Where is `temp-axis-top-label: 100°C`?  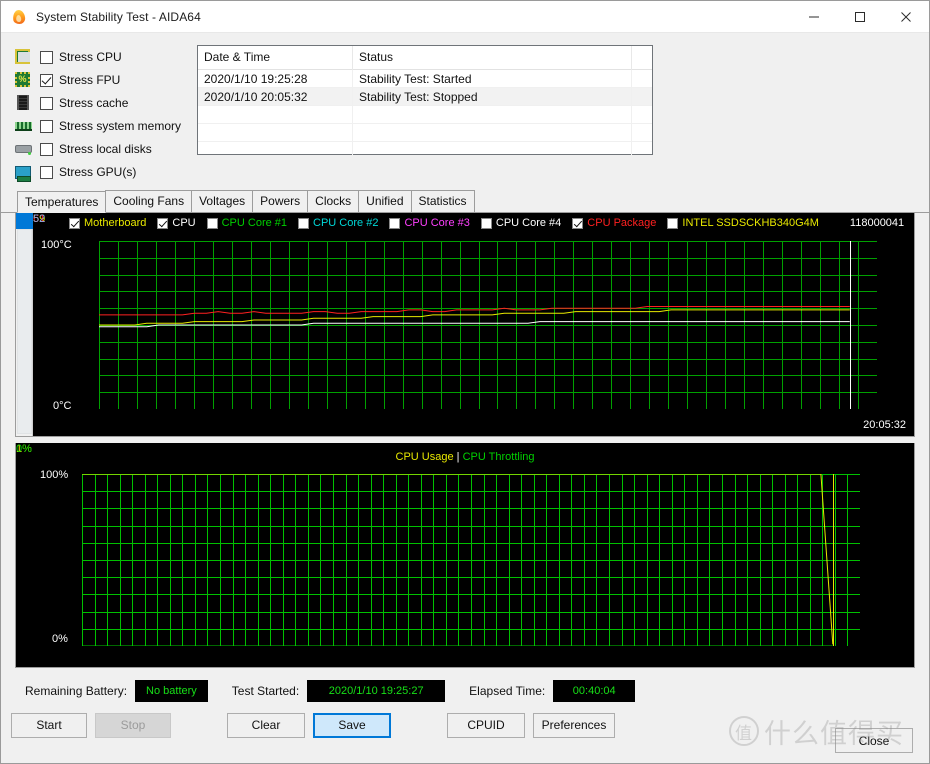
temp-axis-top-label: 100°C is located at coordinates (56, 245).